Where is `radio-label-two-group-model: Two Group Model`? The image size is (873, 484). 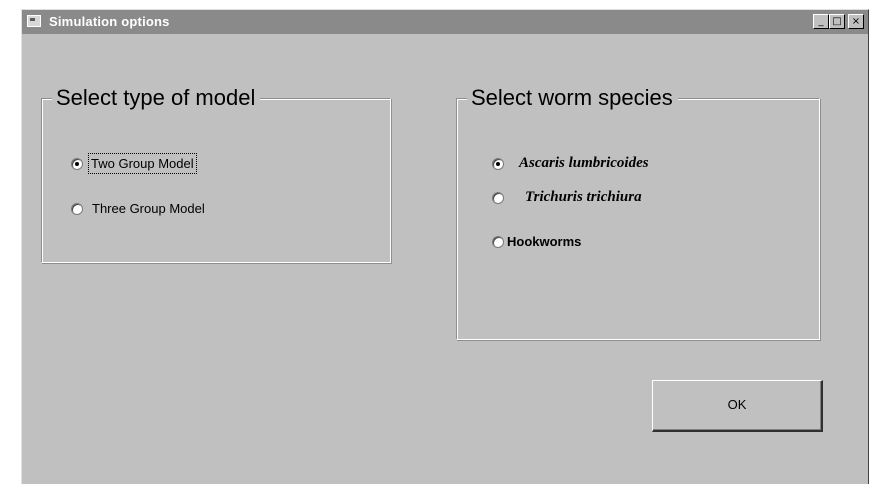
radio-label-two-group-model: Two Group Model is located at coordinates (142, 163).